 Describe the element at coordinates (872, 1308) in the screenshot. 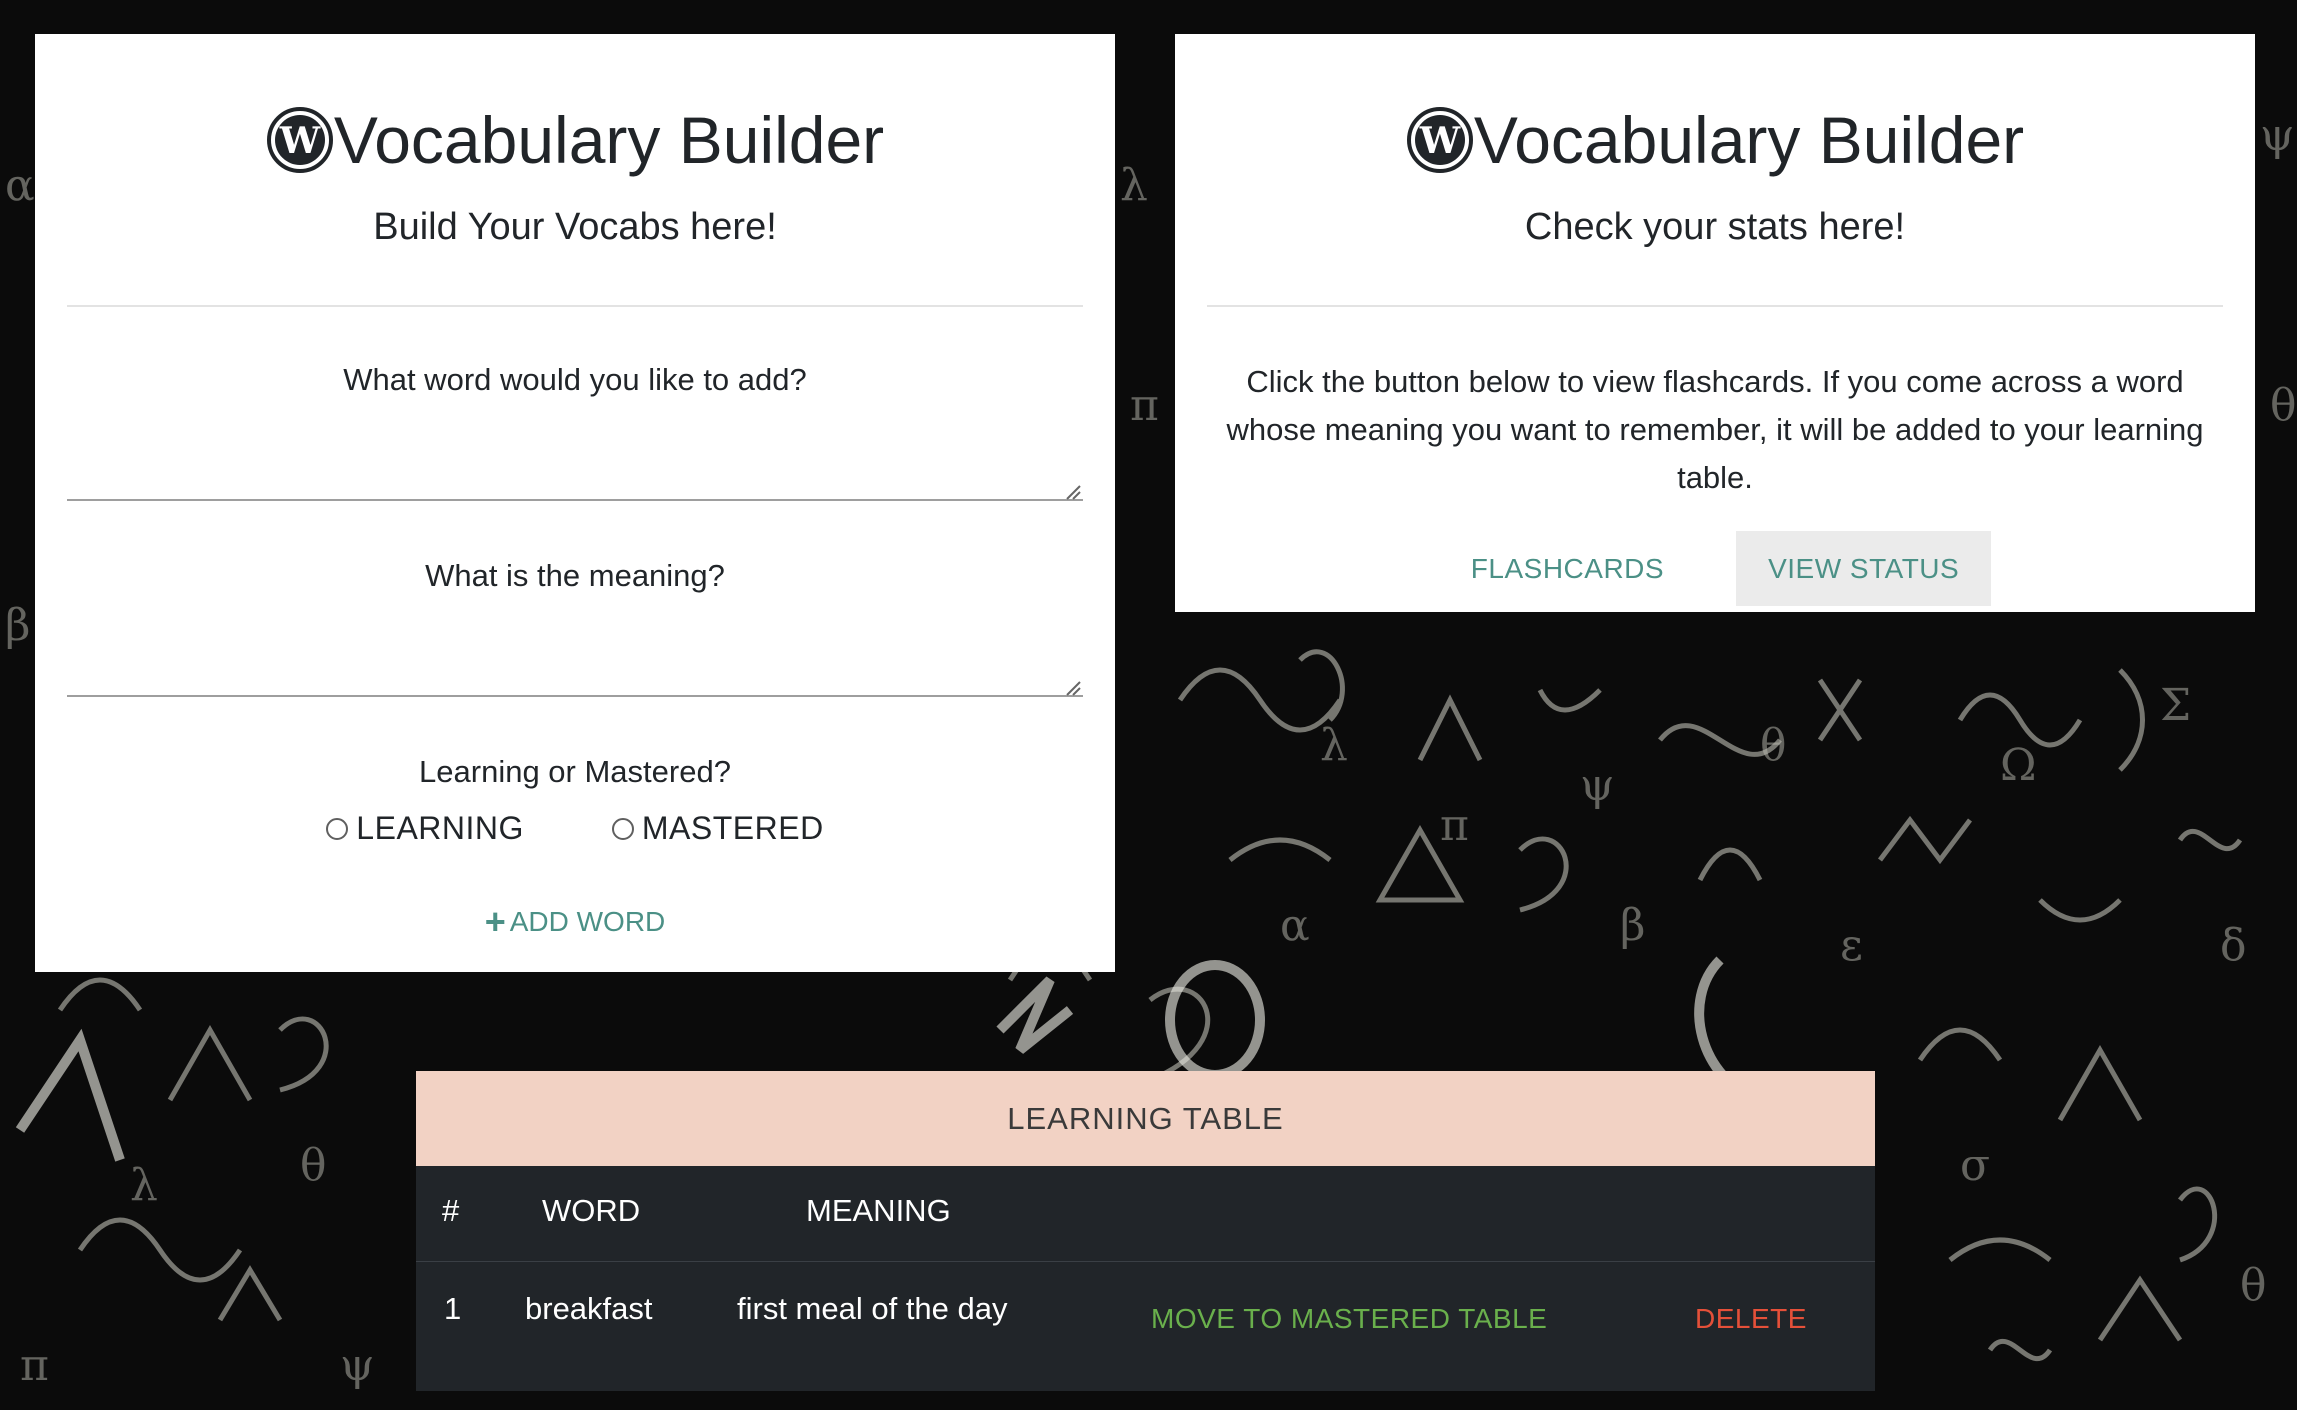

I see `row-meaning: first meal of the day` at that location.